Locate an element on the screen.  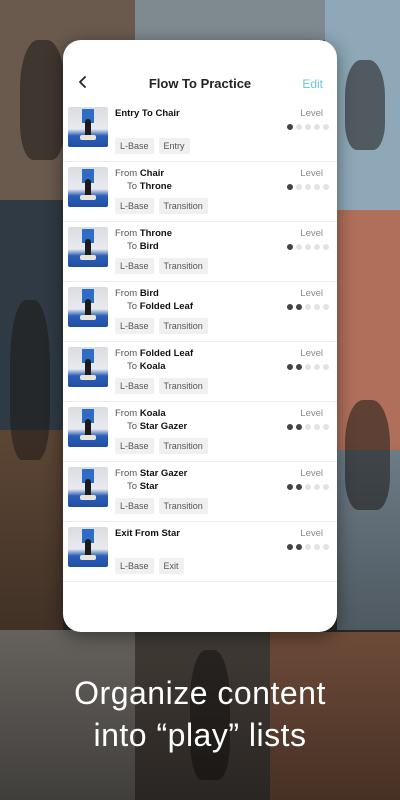
tag-list: L-Base Entry is located at coordinates (152, 146).